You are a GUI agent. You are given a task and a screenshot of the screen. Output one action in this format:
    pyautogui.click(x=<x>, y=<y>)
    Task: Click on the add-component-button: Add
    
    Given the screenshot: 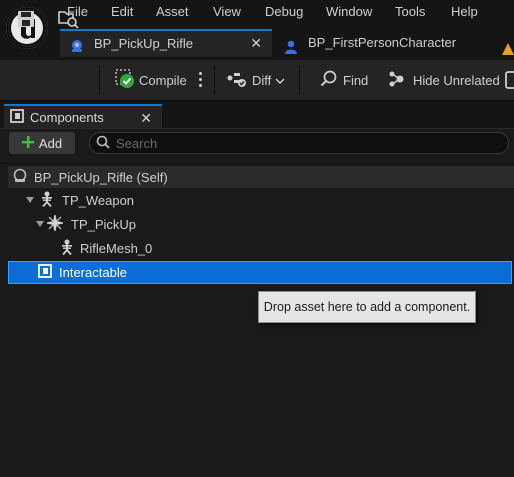 What is the action you would take?
    pyautogui.click(x=42, y=143)
    